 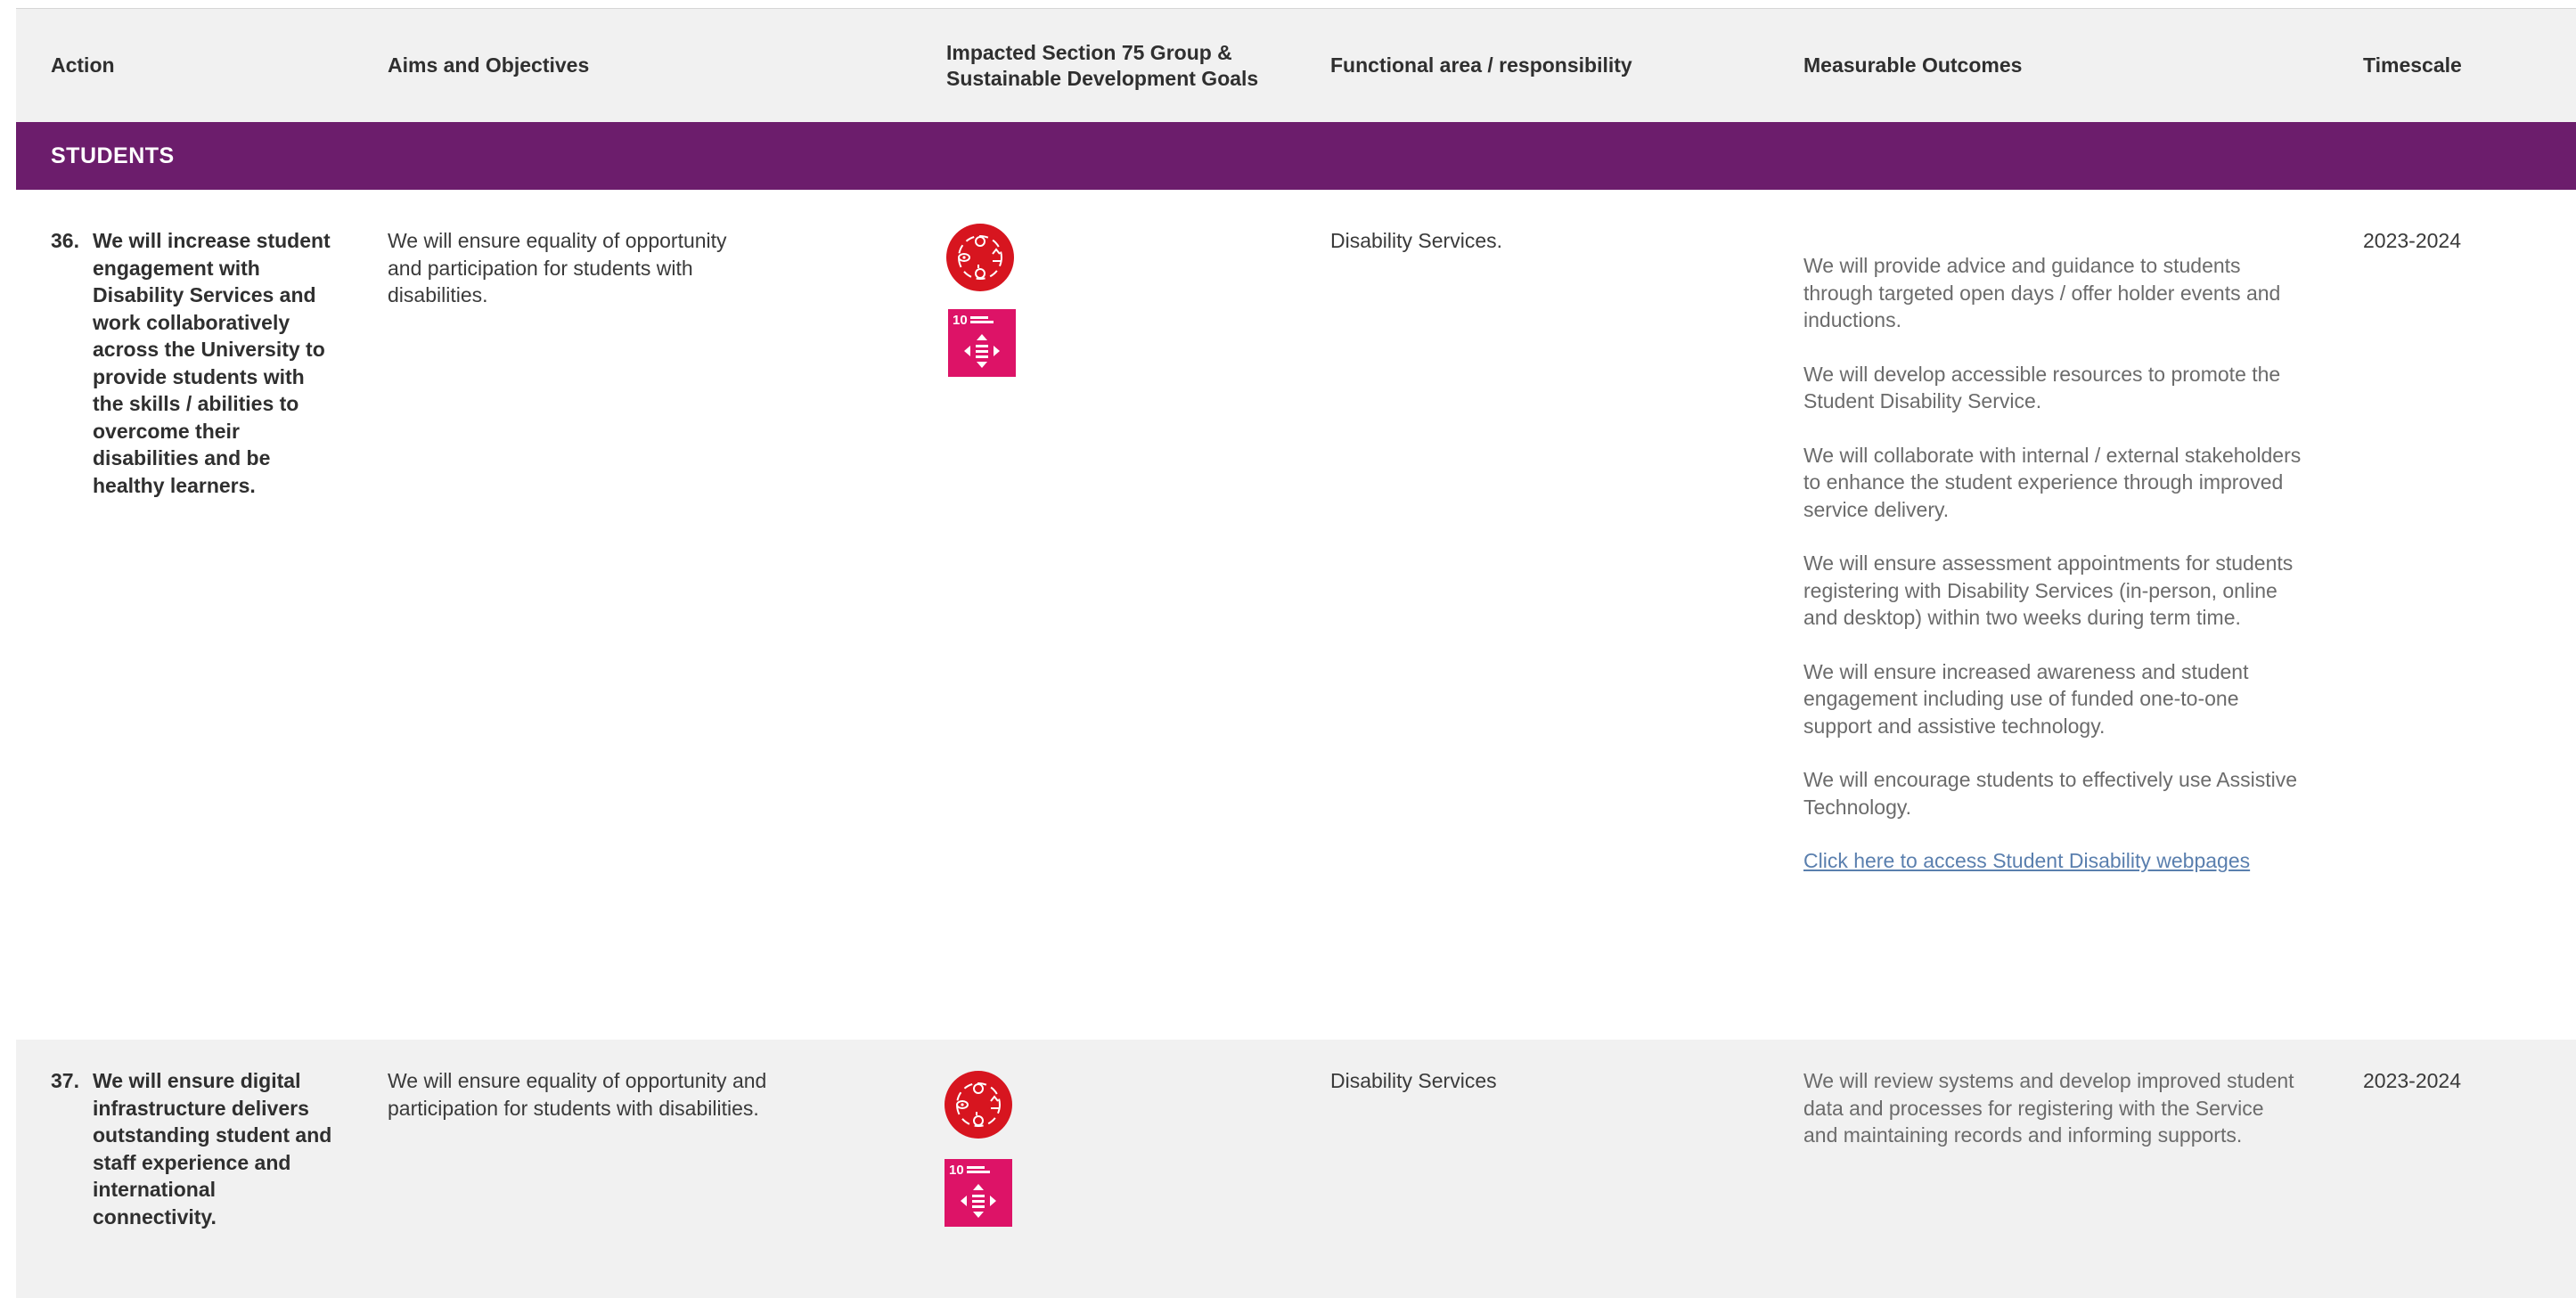 I want to click on header-functional: Functional area / responsibility, so click(x=1481, y=65).